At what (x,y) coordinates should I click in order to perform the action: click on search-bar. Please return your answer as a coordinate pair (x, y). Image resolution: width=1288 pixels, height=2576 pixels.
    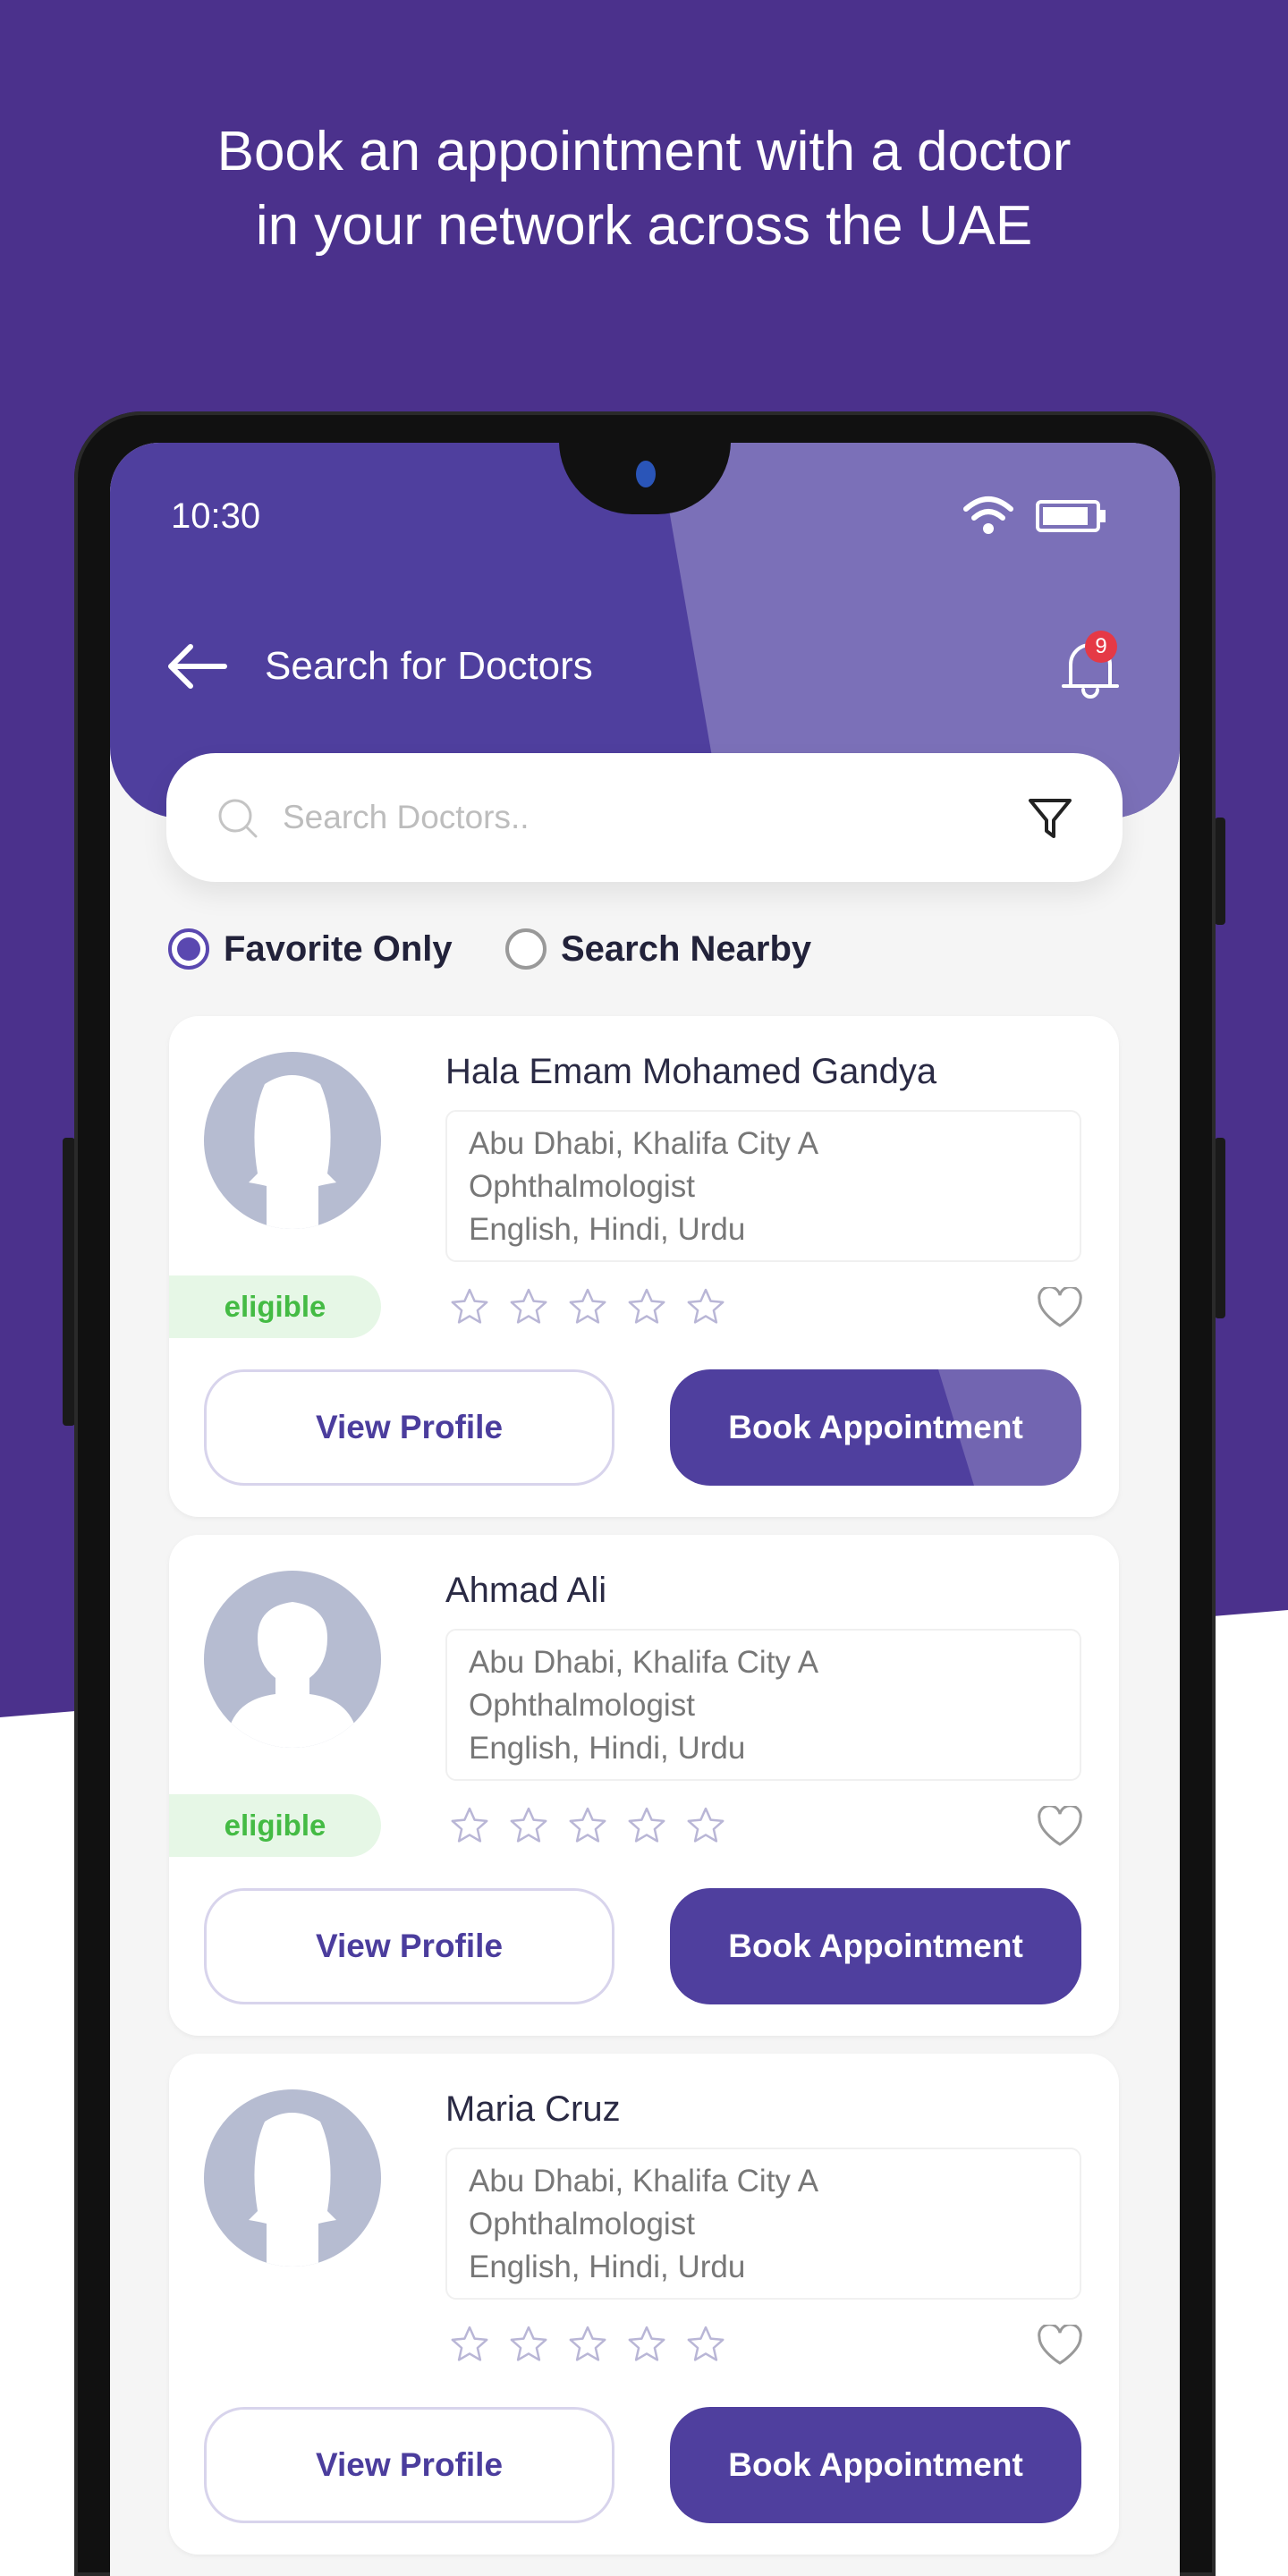
    Looking at the image, I should click on (644, 817).